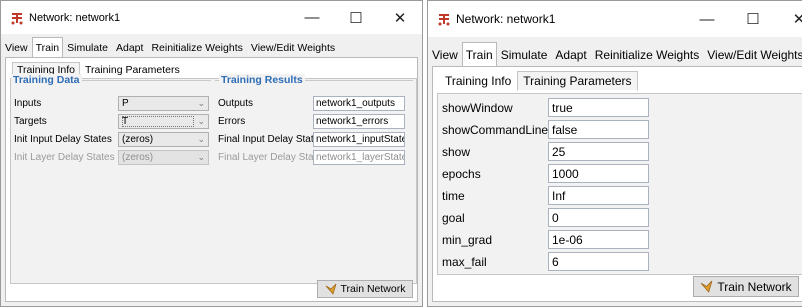 This screenshot has height=307, width=802. I want to click on init-input-delay-value: (zeros), so click(138, 139).